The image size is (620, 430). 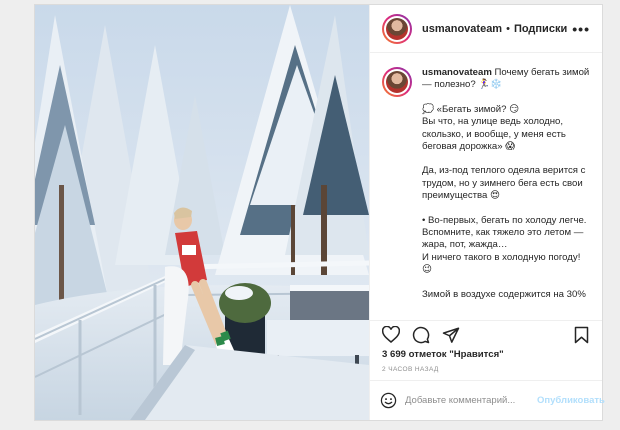 I want to click on caption-username: usmanovateam, so click(x=457, y=72).